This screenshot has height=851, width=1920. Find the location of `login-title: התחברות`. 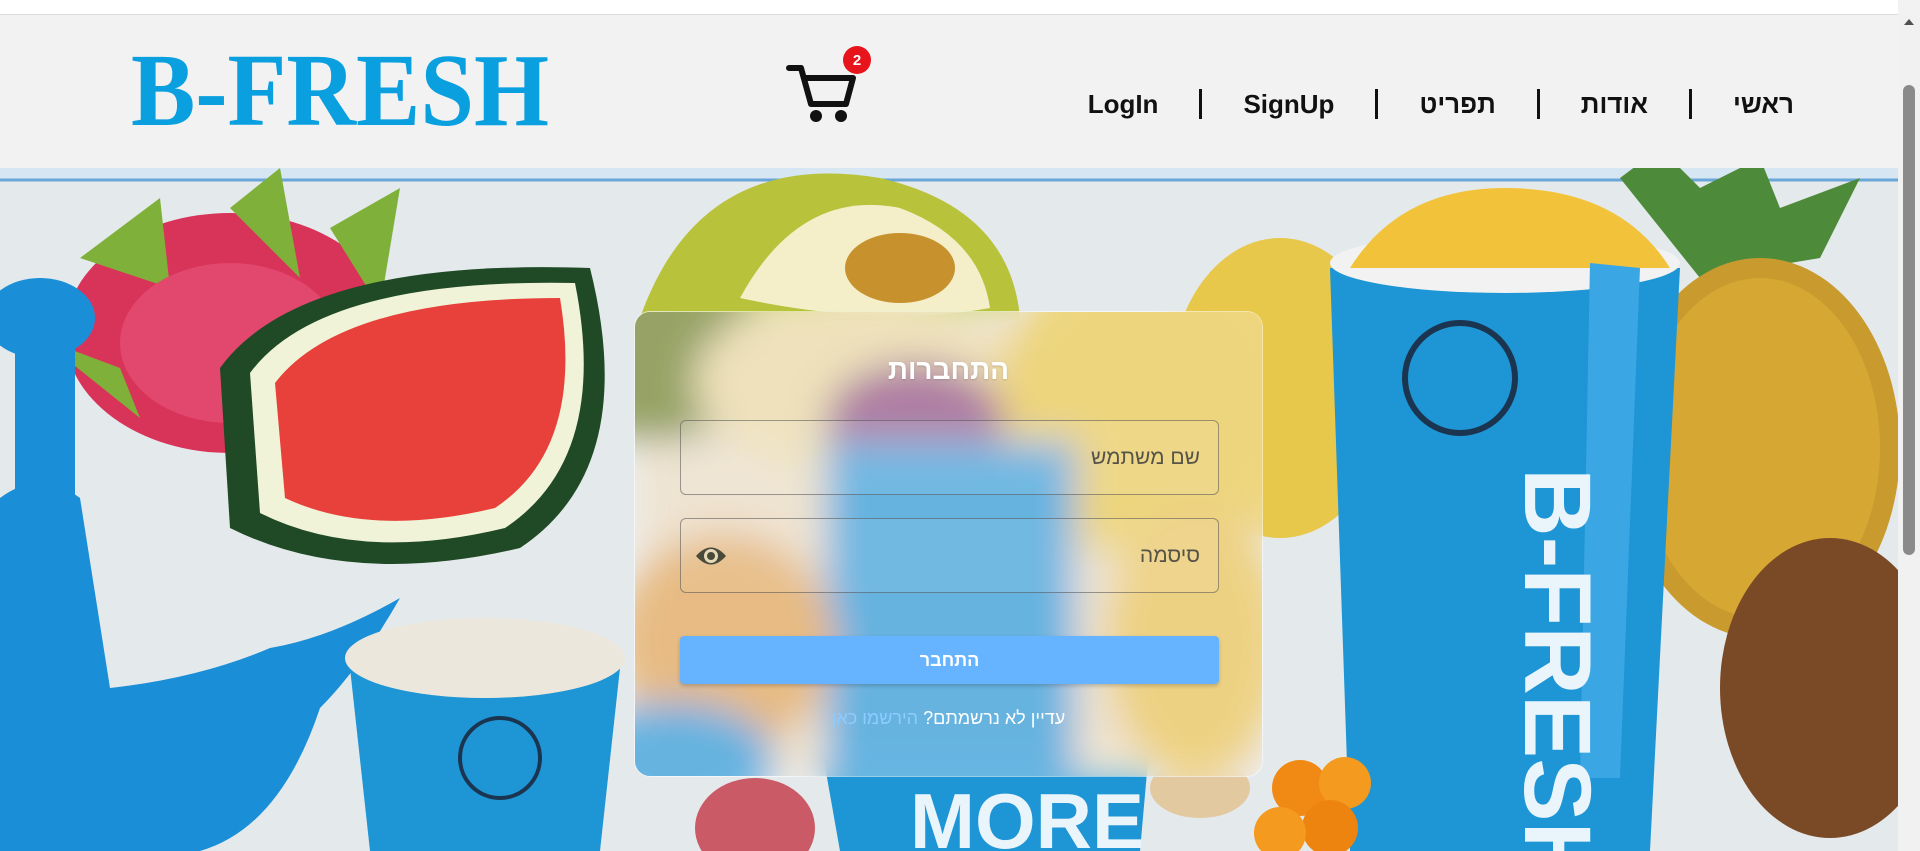

login-title: התחברות is located at coordinates (948, 369).